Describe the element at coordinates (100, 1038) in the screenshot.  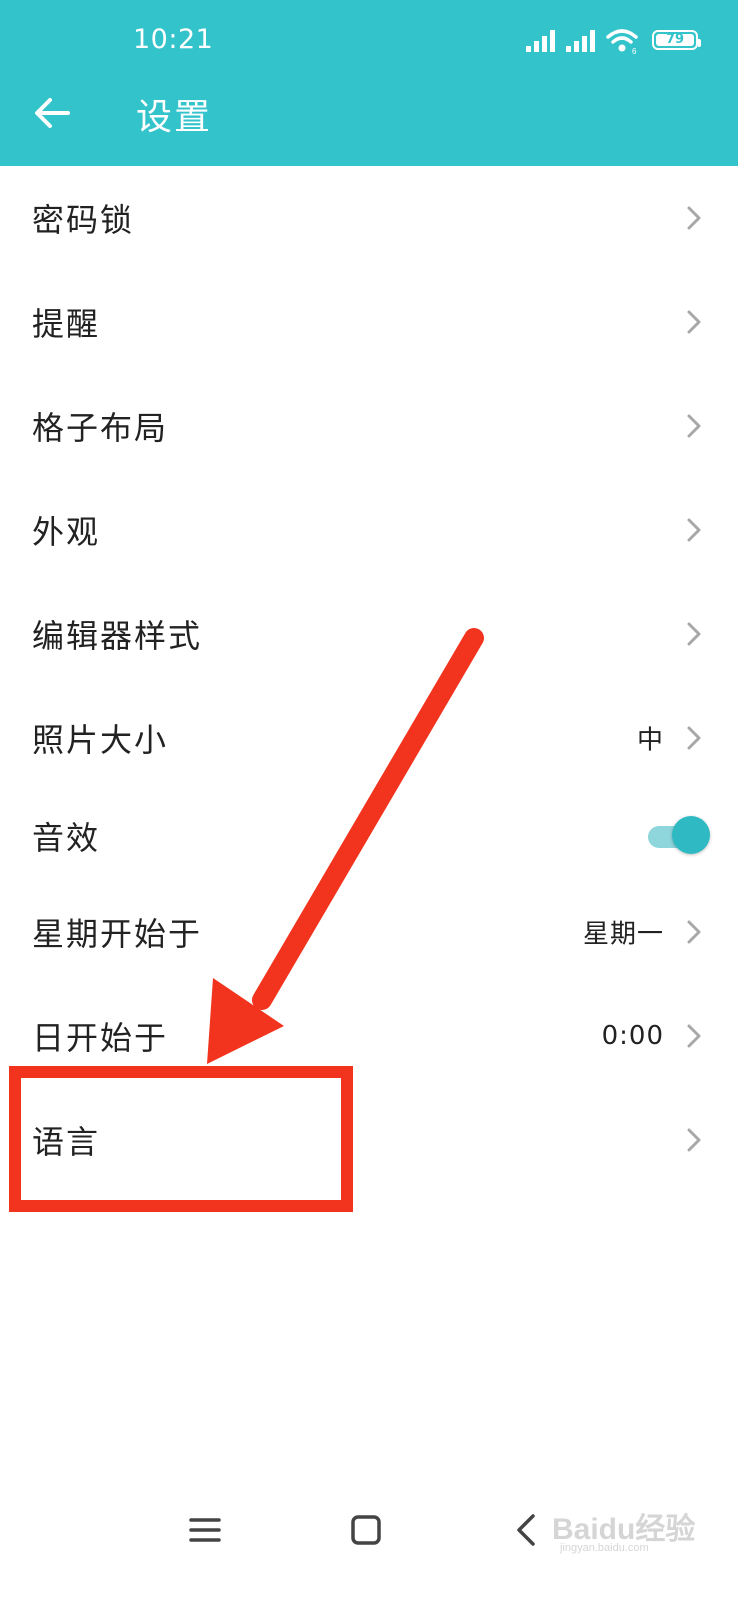
I see `setting-label: 日开始于` at that location.